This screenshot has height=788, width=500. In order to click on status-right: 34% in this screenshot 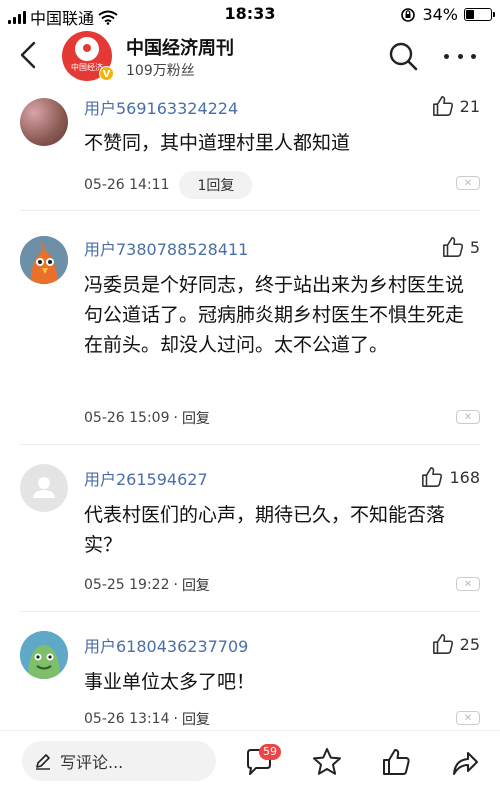, I will do `click(447, 14)`.